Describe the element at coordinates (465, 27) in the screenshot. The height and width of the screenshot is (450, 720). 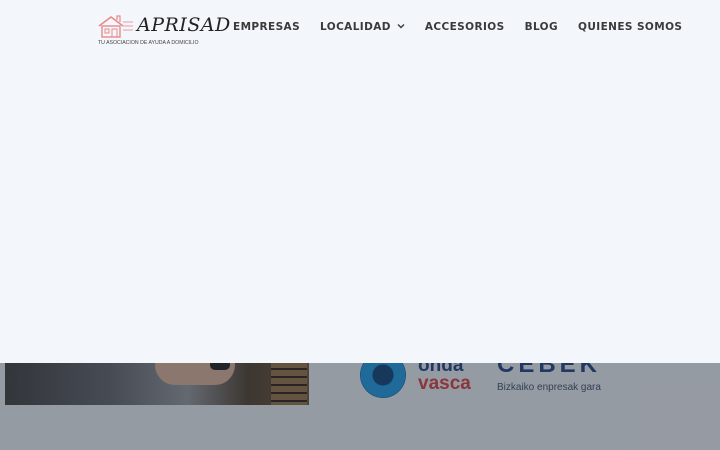
I see `nav-item-accesorios: ACCESORIOS` at that location.